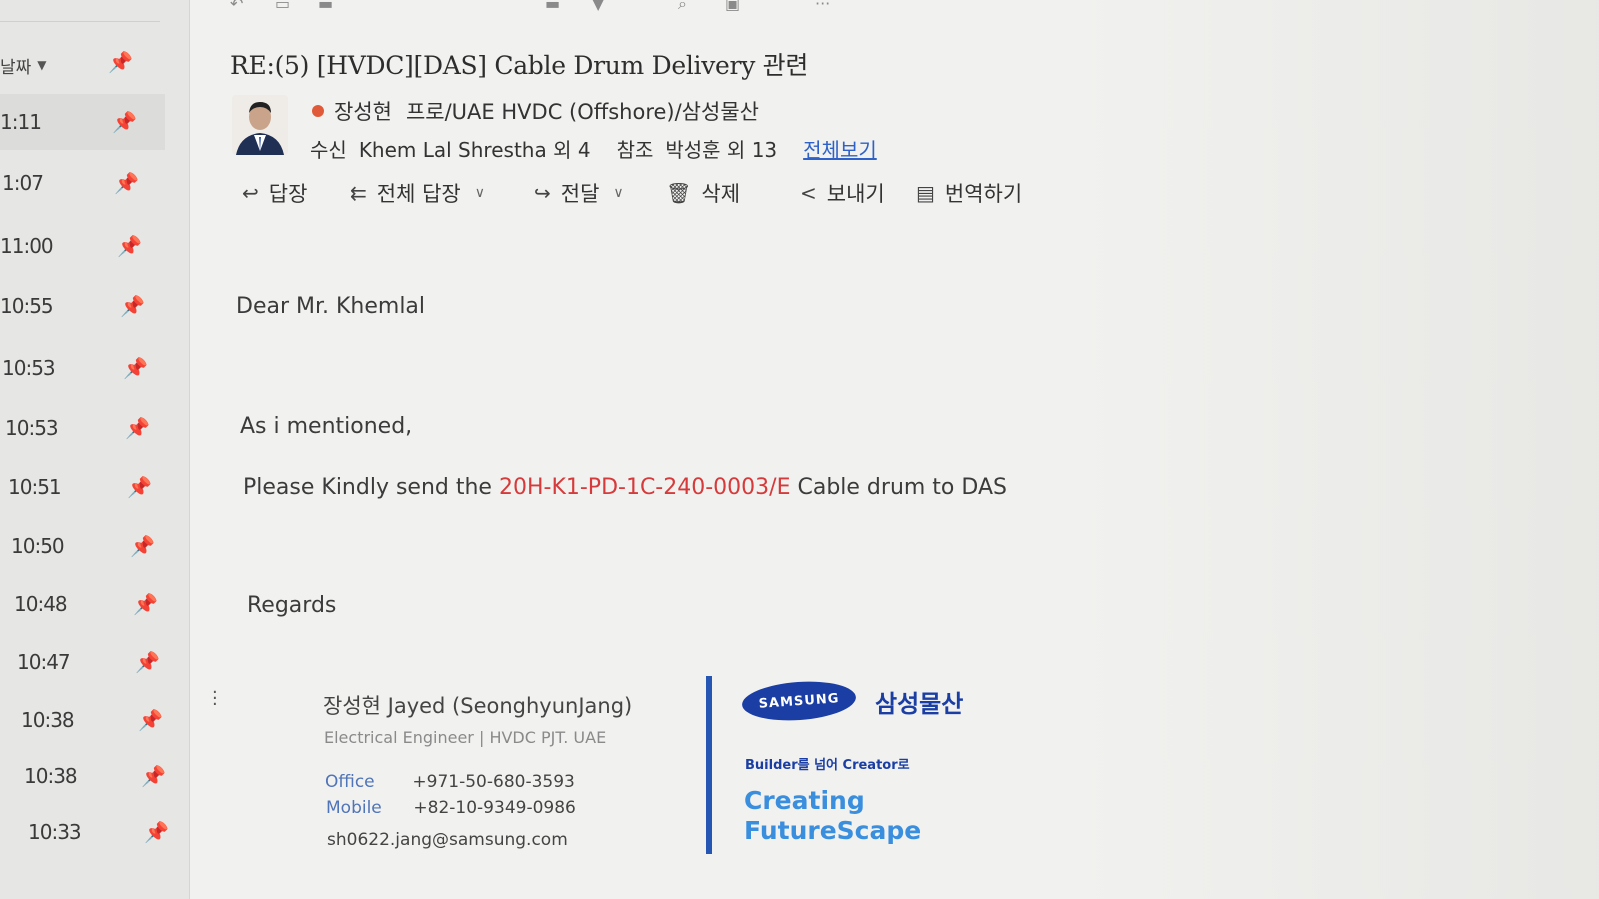 Image resolution: width=1599 pixels, height=899 pixels. I want to click on mobile-phone: +82-10-9349-0986, so click(494, 808).